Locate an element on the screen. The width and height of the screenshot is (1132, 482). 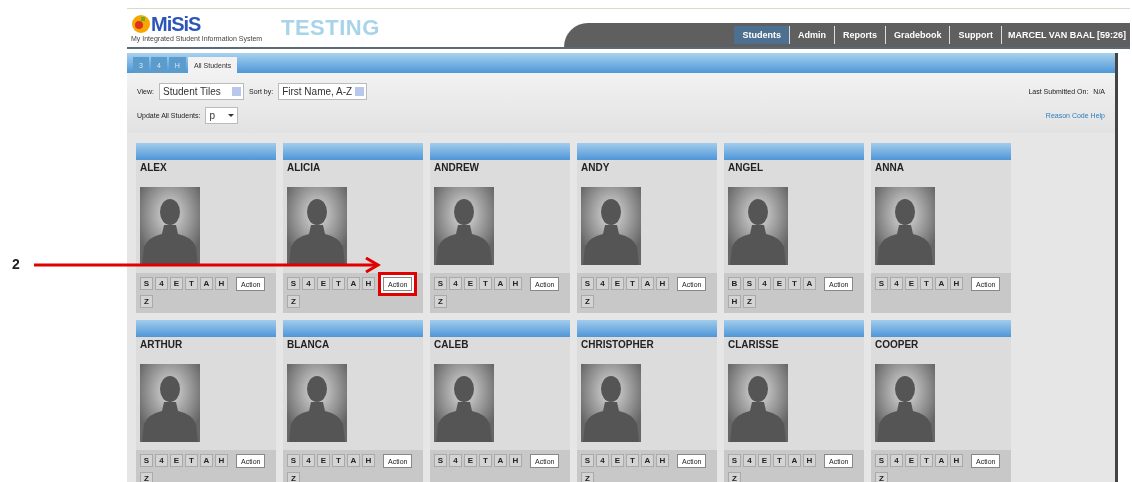
student-name: ANDREW is located at coordinates (457, 167).